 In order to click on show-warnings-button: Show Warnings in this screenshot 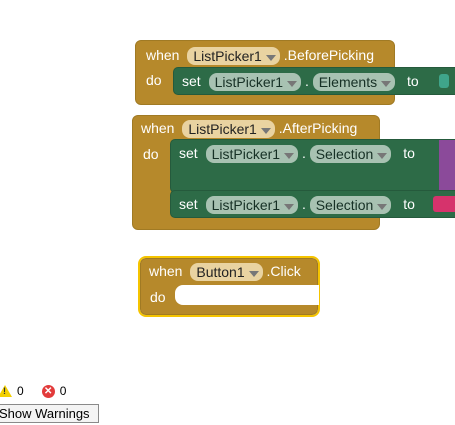, I will do `click(49, 413)`.